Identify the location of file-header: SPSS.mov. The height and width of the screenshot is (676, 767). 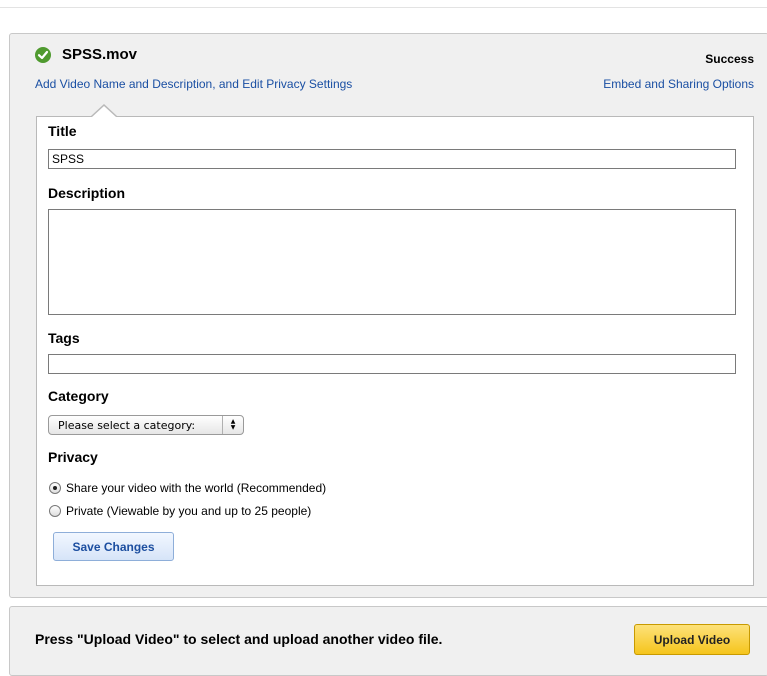
(86, 54).